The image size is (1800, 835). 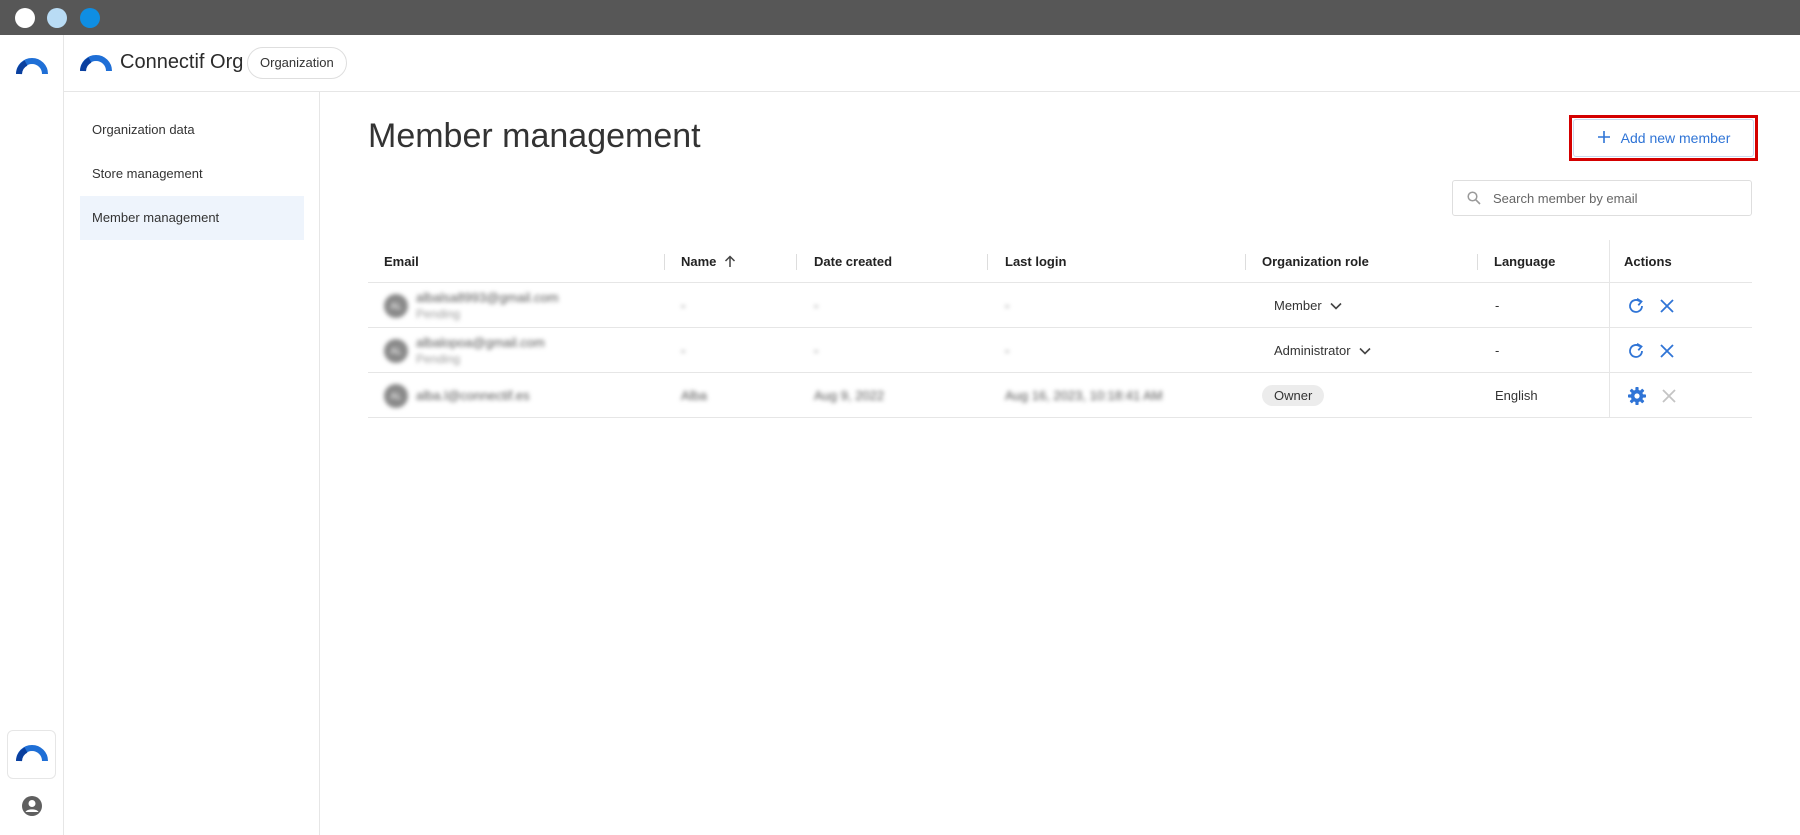 What do you see at coordinates (1298, 305) in the screenshot?
I see `role-dropdown-value: Member` at bounding box center [1298, 305].